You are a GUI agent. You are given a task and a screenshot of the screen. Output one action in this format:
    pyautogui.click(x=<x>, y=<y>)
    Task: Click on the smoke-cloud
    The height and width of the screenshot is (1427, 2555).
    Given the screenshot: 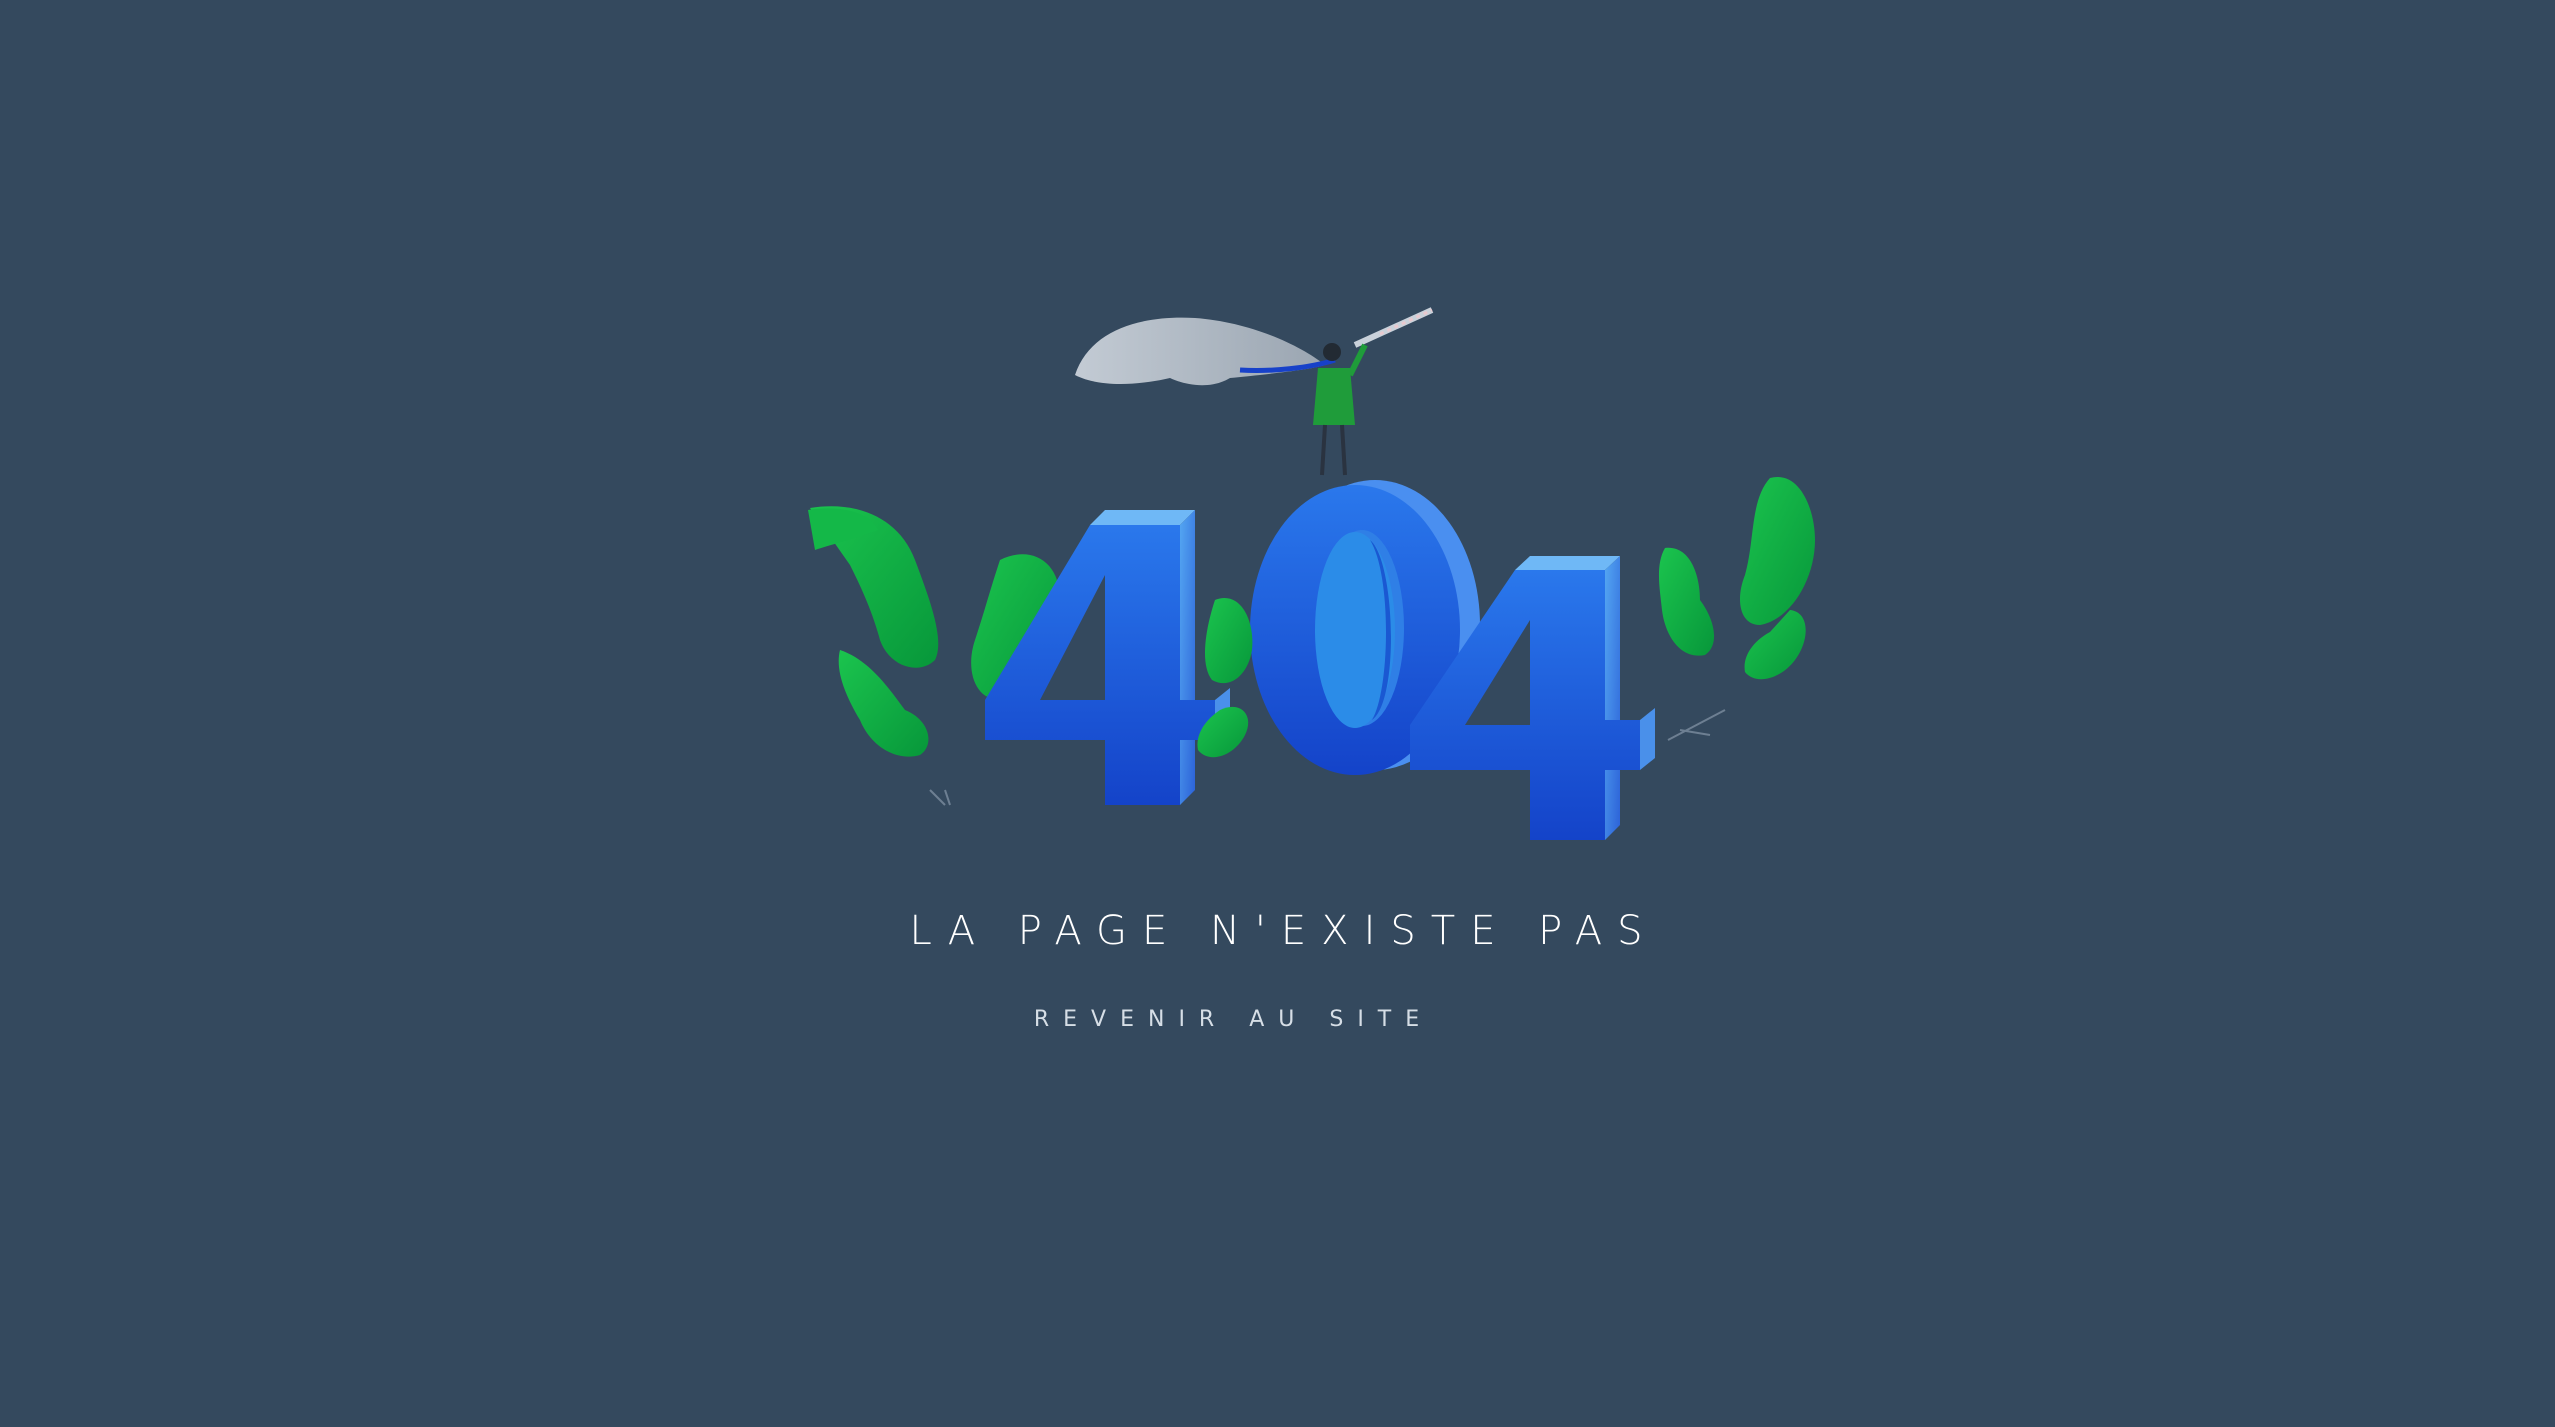 What is the action you would take?
    pyautogui.click(x=1200, y=351)
    